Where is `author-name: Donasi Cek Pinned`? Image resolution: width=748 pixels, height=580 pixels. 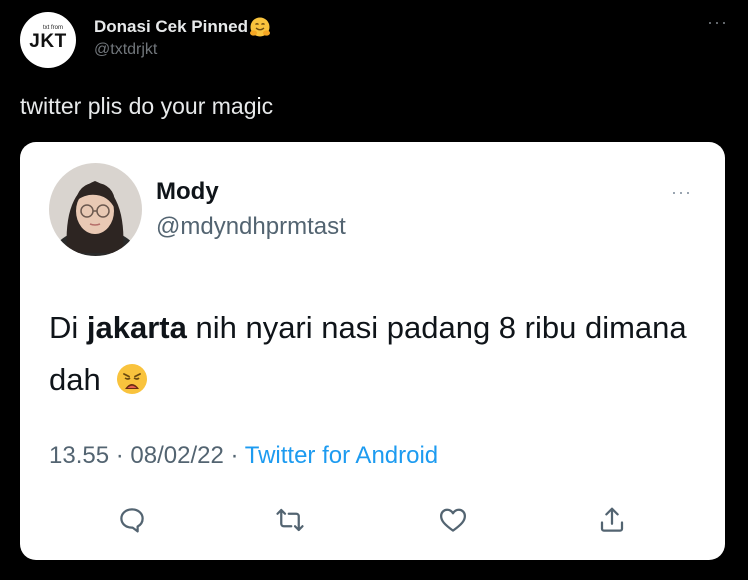 author-name: Donasi Cek Pinned is located at coordinates (171, 27).